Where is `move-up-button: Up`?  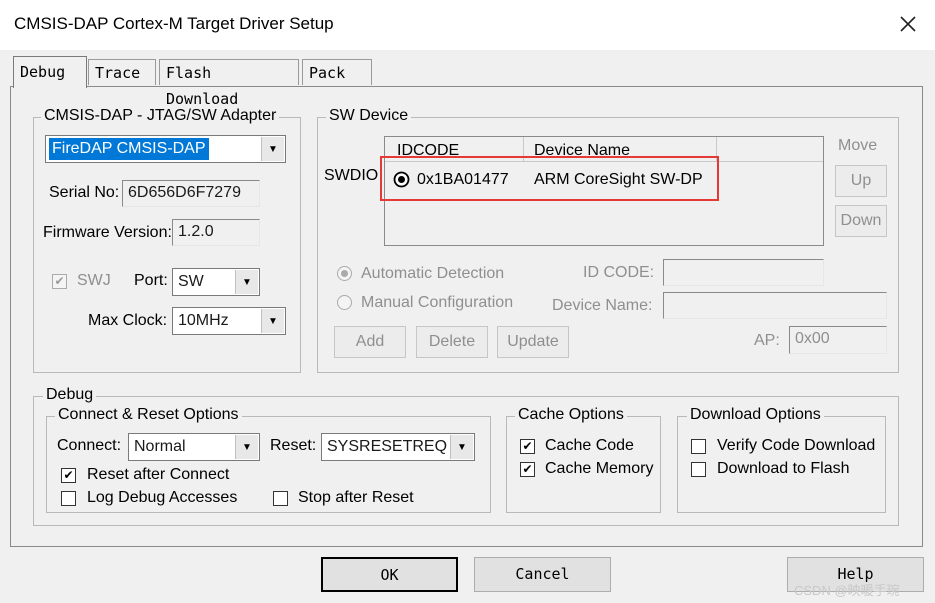 move-up-button: Up is located at coordinates (861, 181).